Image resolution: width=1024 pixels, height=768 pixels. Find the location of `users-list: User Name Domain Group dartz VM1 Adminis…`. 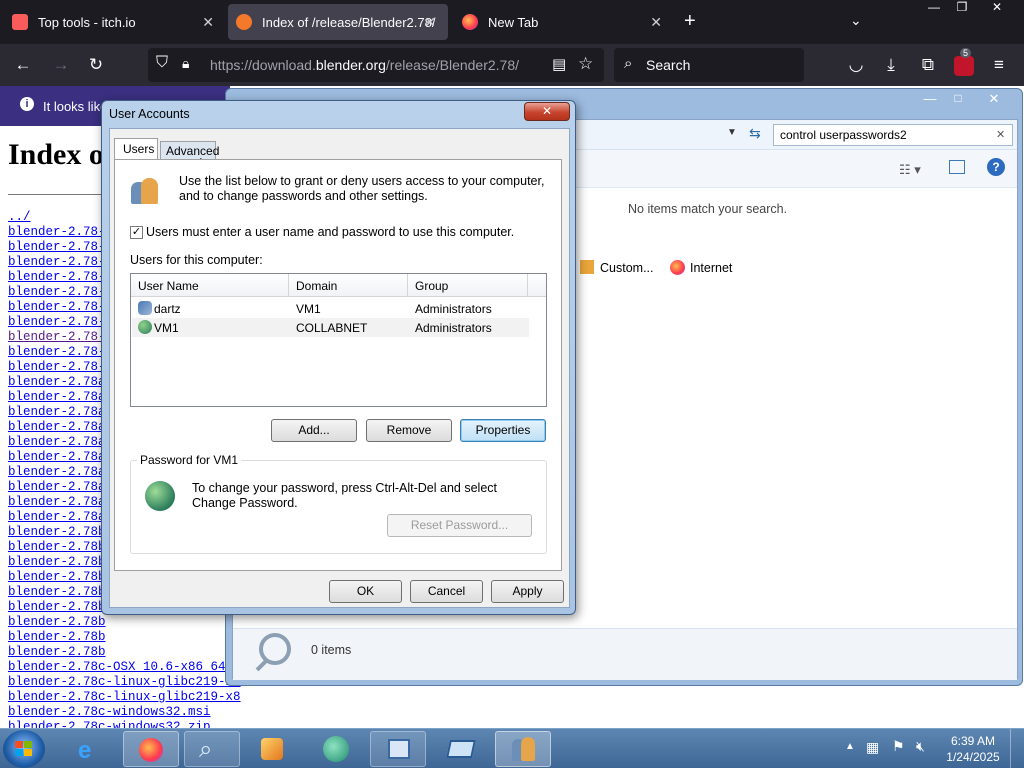

users-list: User Name Domain Group dartz VM1 Adminis… is located at coordinates (338, 340).